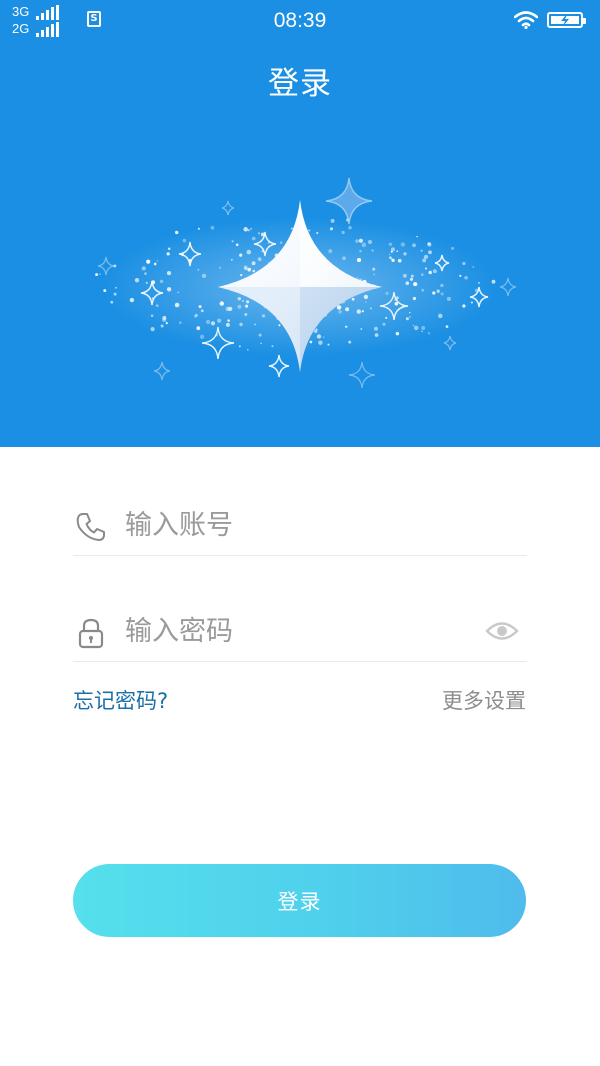 This screenshot has width=600, height=1066. What do you see at coordinates (91, 633) in the screenshot?
I see `lock-icon` at bounding box center [91, 633].